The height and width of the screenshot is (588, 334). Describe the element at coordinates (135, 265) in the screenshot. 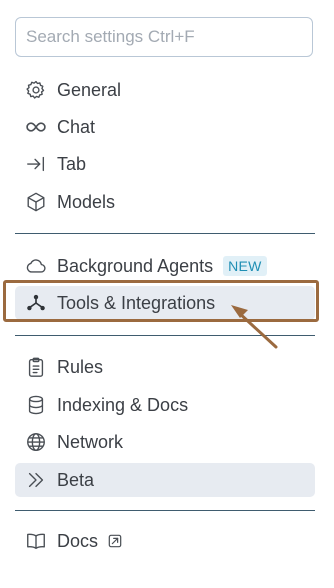

I see `nav-label-background-agents: Background Agents` at that location.